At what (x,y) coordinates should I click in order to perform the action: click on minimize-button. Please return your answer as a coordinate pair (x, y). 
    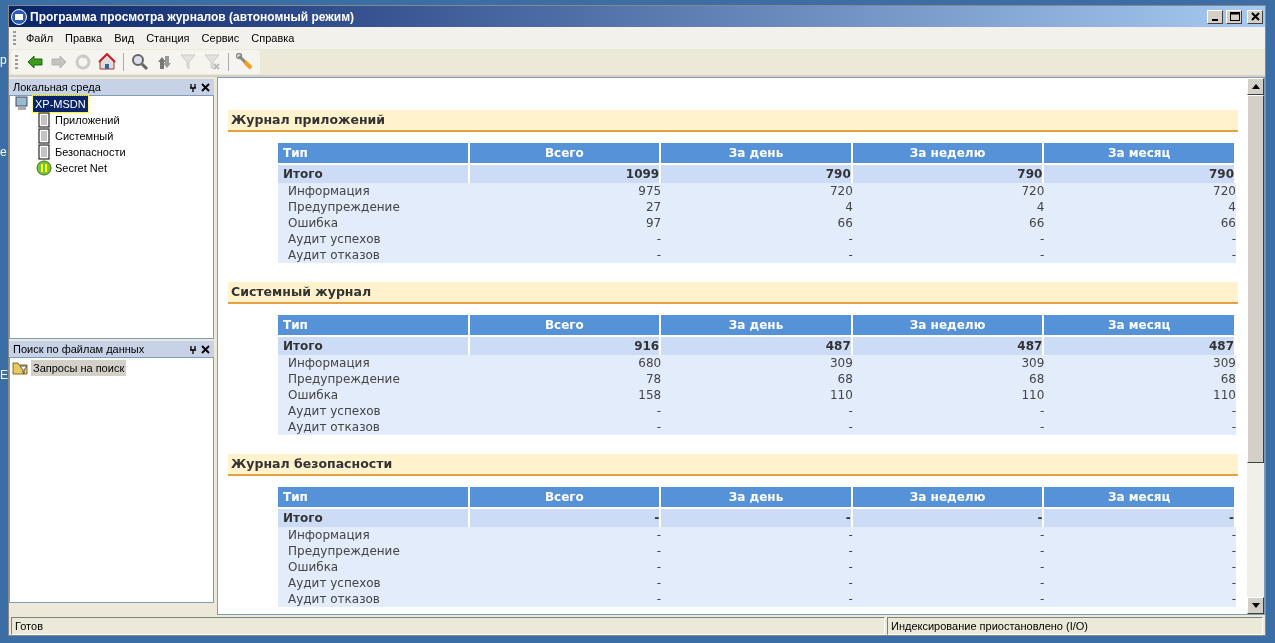
    Looking at the image, I should click on (1215, 16).